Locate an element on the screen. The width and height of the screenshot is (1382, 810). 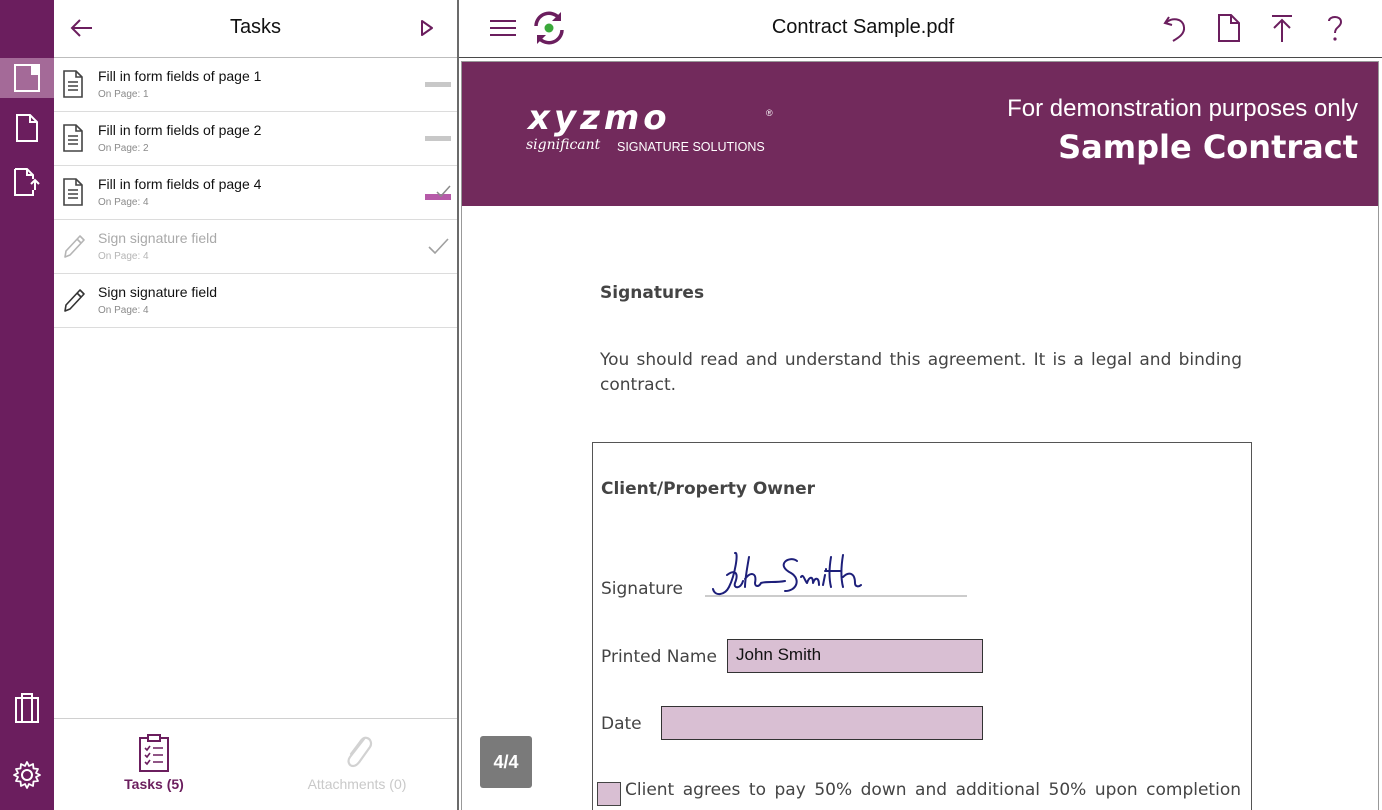
document-title: Contract Sample.pdf is located at coordinates (863, 27).